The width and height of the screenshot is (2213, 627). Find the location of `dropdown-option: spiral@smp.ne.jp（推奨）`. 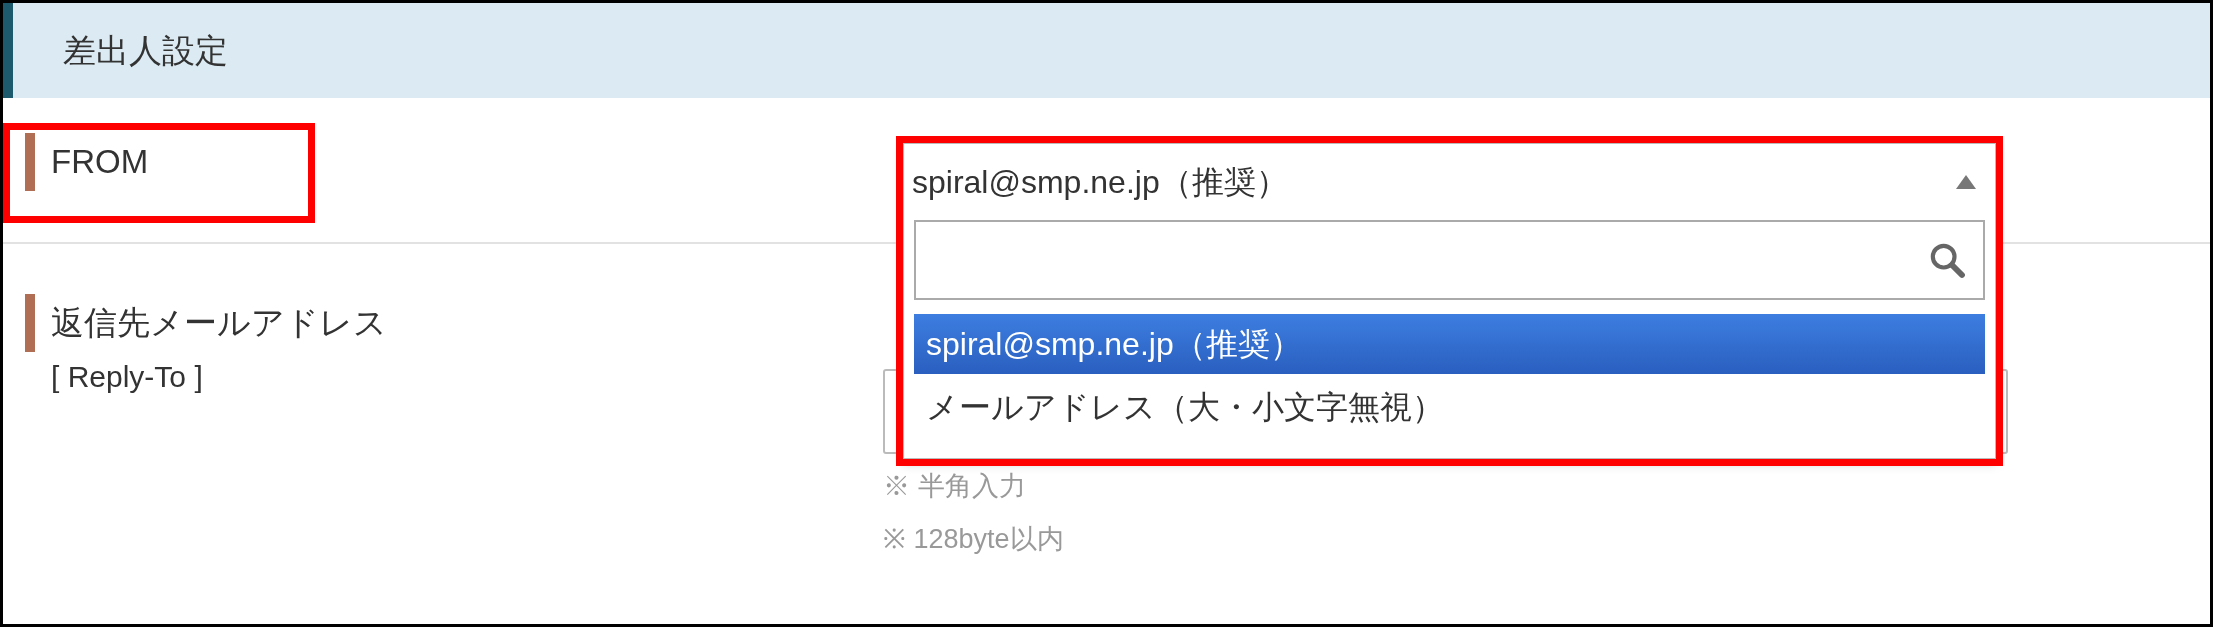

dropdown-option: spiral@smp.ne.jp（推奨） is located at coordinates (1449, 344).